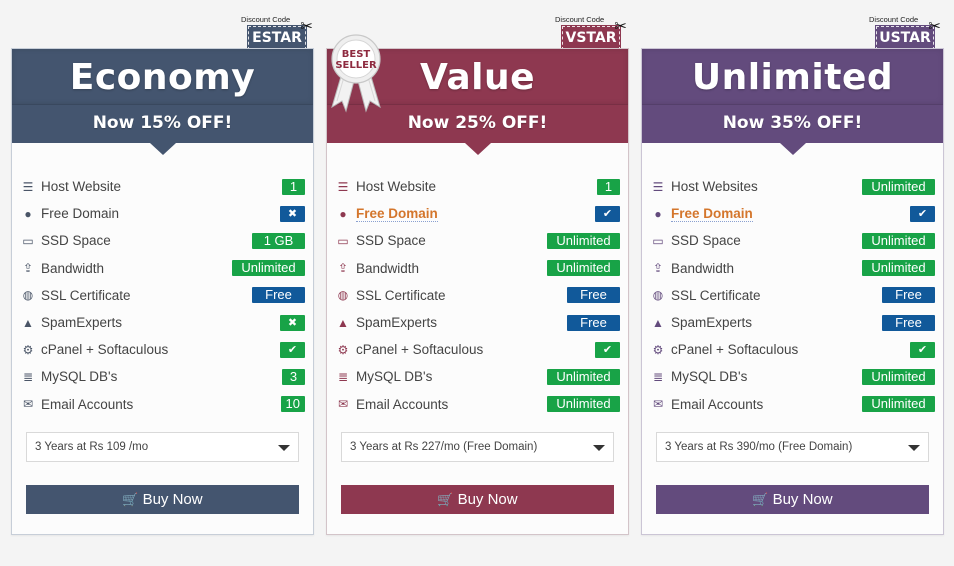  I want to click on coupon-code: ESTAR, so click(277, 38).